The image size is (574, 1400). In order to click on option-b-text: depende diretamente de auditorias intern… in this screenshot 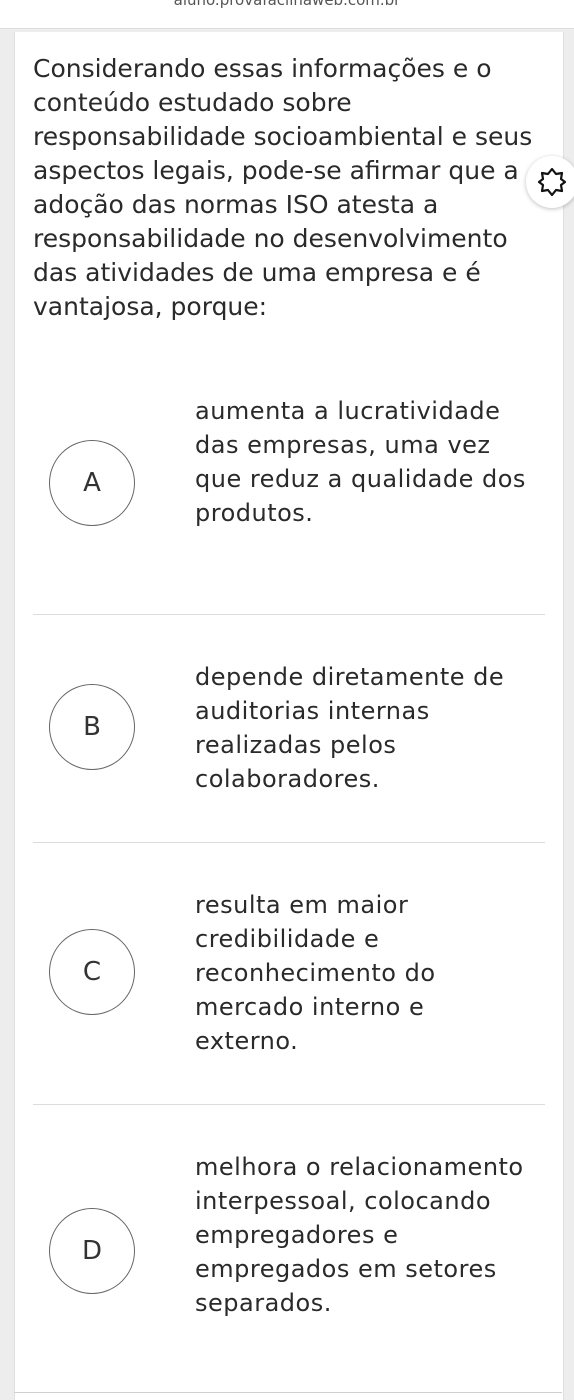, I will do `click(365, 728)`.